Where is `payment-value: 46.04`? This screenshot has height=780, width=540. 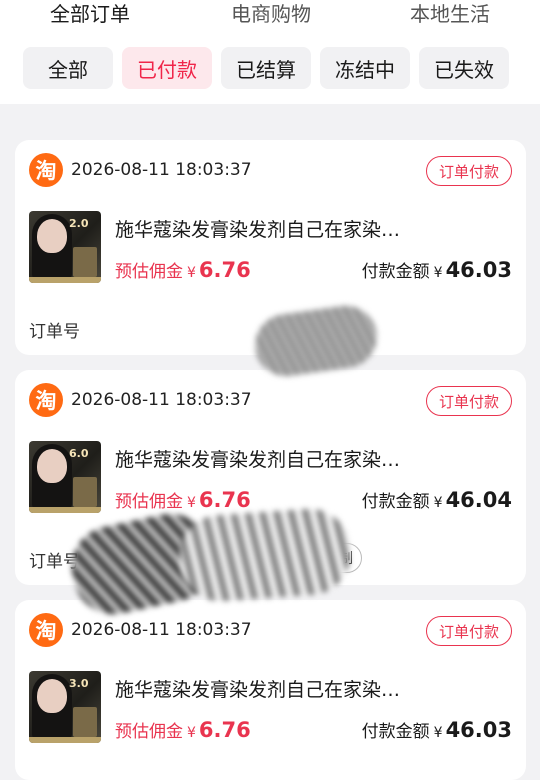 payment-value: 46.04 is located at coordinates (478, 500).